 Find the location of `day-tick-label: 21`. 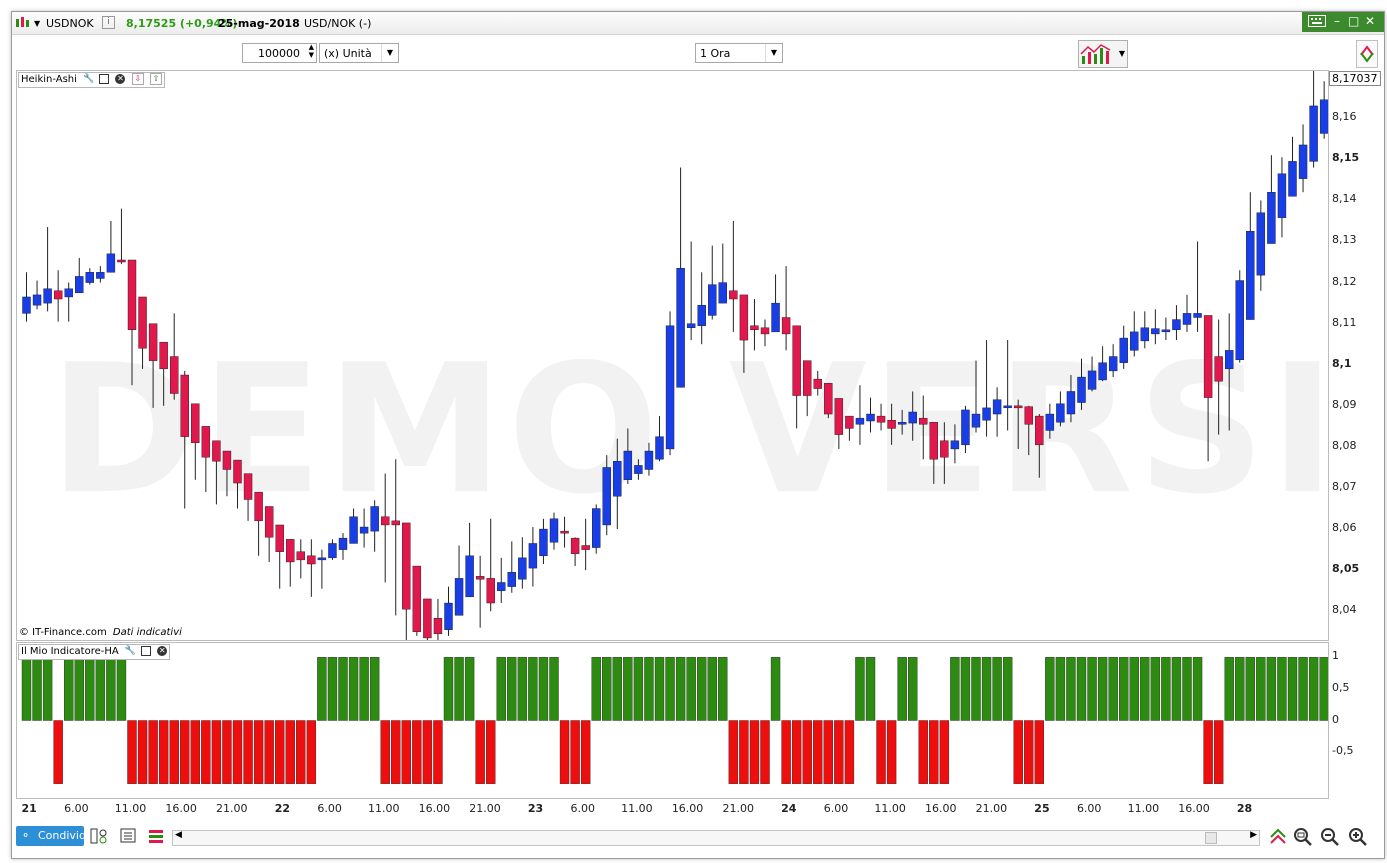

day-tick-label: 21 is located at coordinates (29, 808).